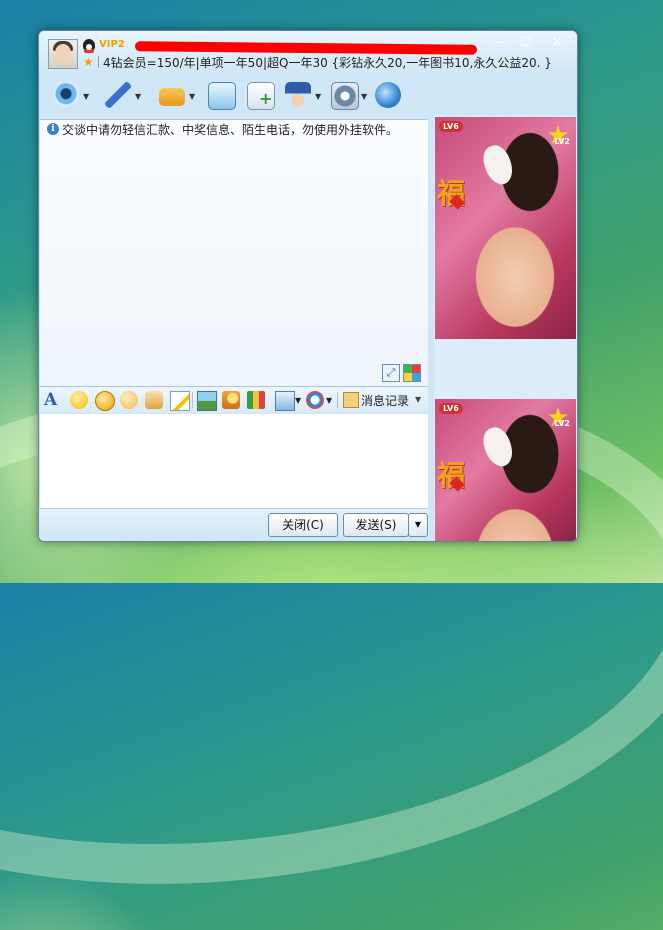 The image size is (663, 930). What do you see at coordinates (351, 400) in the screenshot?
I see `message-log-icon` at bounding box center [351, 400].